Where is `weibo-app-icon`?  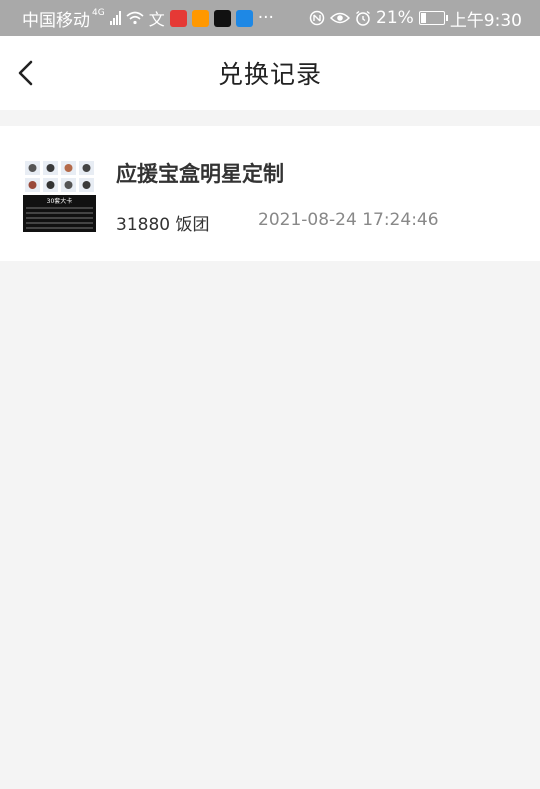 weibo-app-icon is located at coordinates (200, 18).